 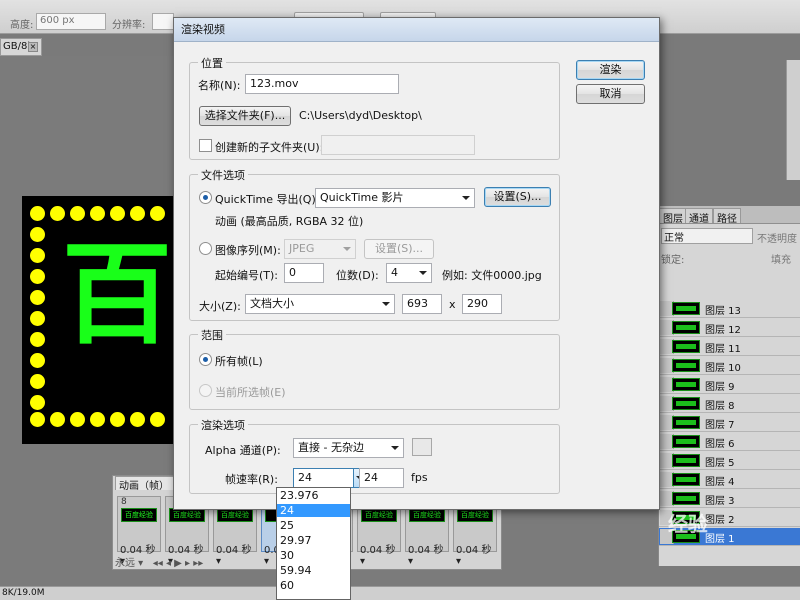 I want to click on height-input: 290, so click(x=482, y=304).